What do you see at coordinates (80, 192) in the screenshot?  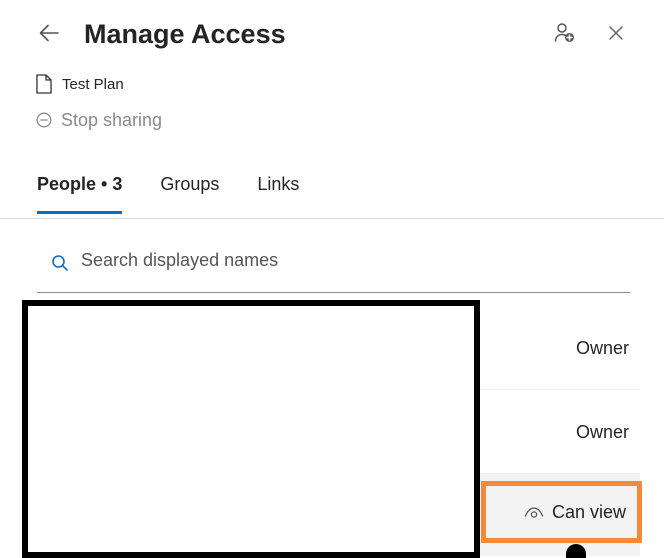 I see `tab-people: People • 3` at bounding box center [80, 192].